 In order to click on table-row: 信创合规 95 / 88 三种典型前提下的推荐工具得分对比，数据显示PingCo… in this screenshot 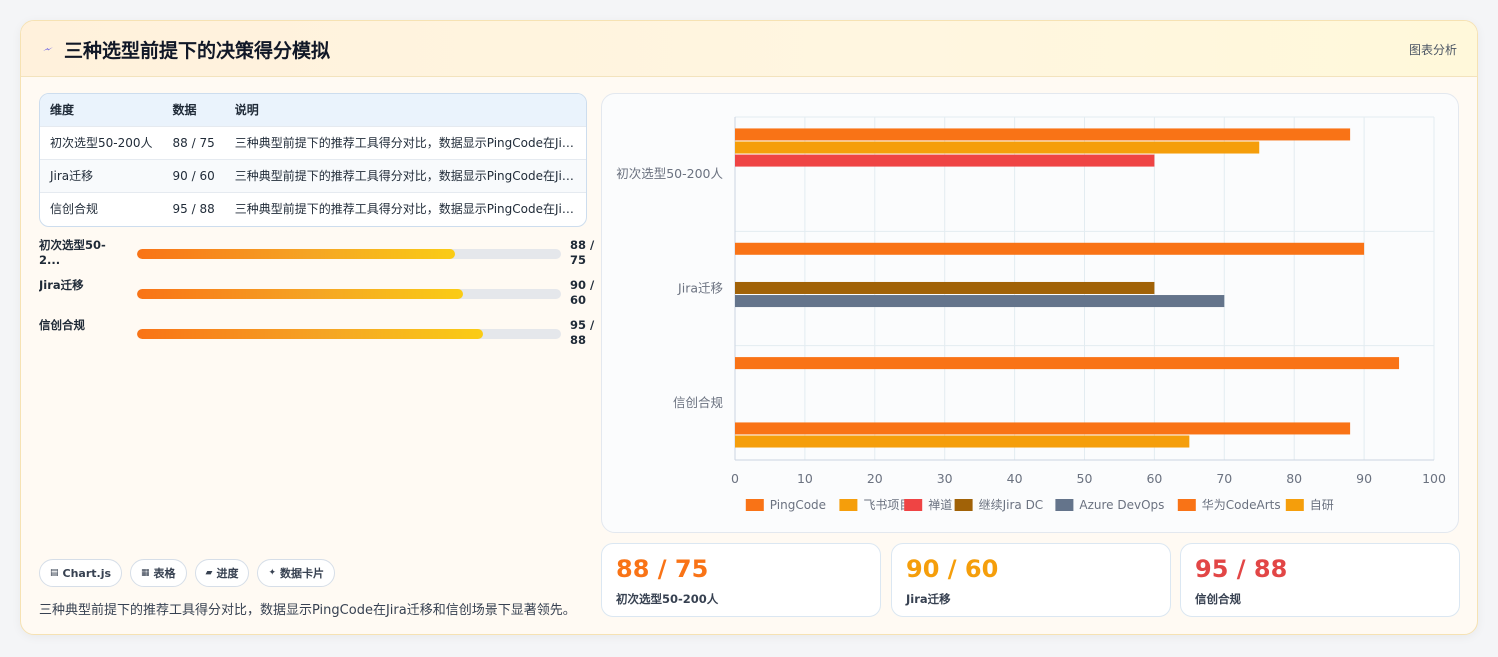, I will do `click(313, 208)`.